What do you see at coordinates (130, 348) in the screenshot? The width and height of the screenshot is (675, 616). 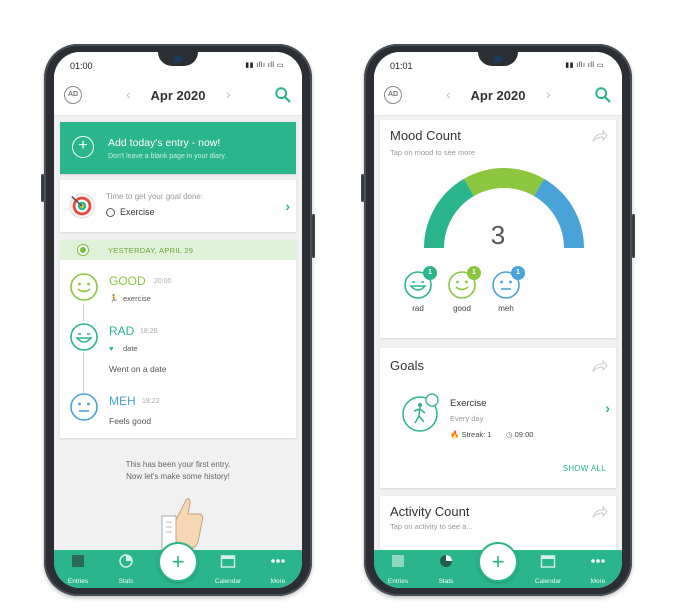 I see `activity-label: date` at bounding box center [130, 348].